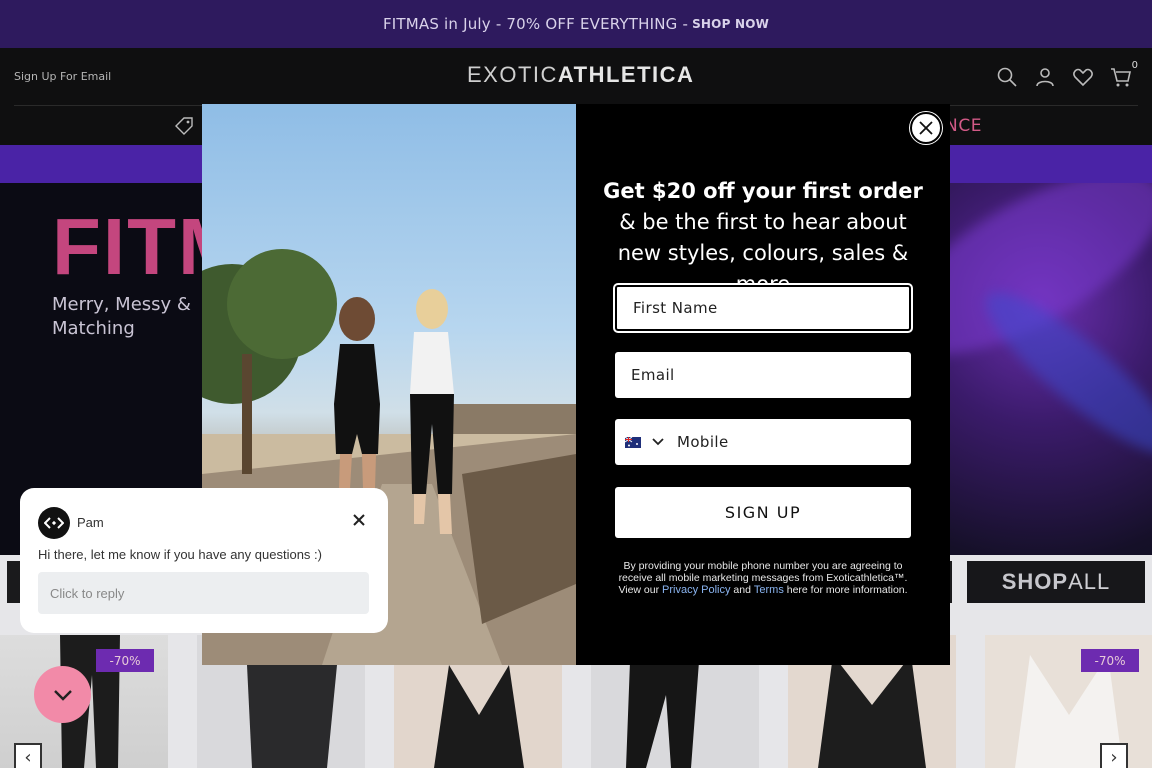 The height and width of the screenshot is (768, 1152). Describe the element at coordinates (203, 593) in the screenshot. I see `chat-reply-input: Click to reply` at that location.